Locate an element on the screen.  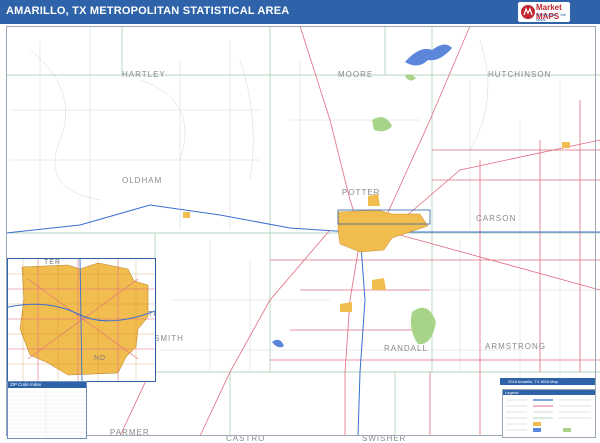
legend-text-placeholders is located at coordinates (548, 415).